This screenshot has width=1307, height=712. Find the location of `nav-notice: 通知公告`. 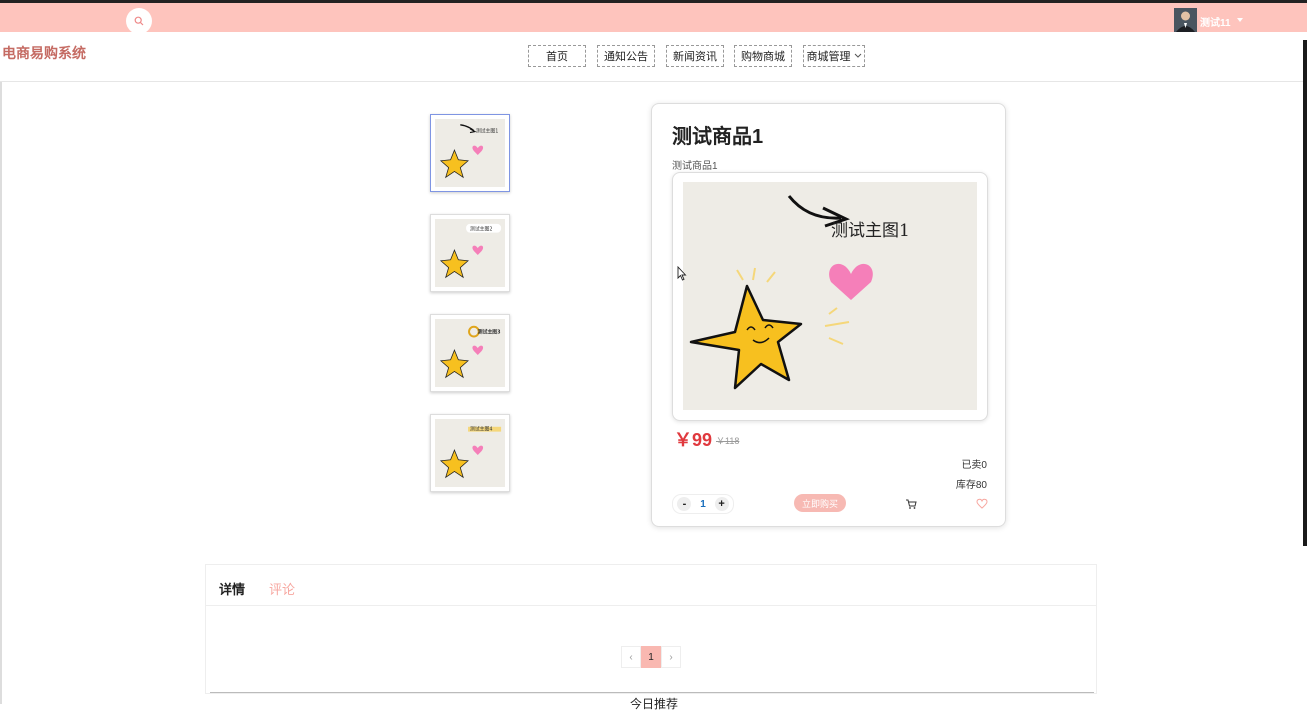

nav-notice: 通知公告 is located at coordinates (626, 56).